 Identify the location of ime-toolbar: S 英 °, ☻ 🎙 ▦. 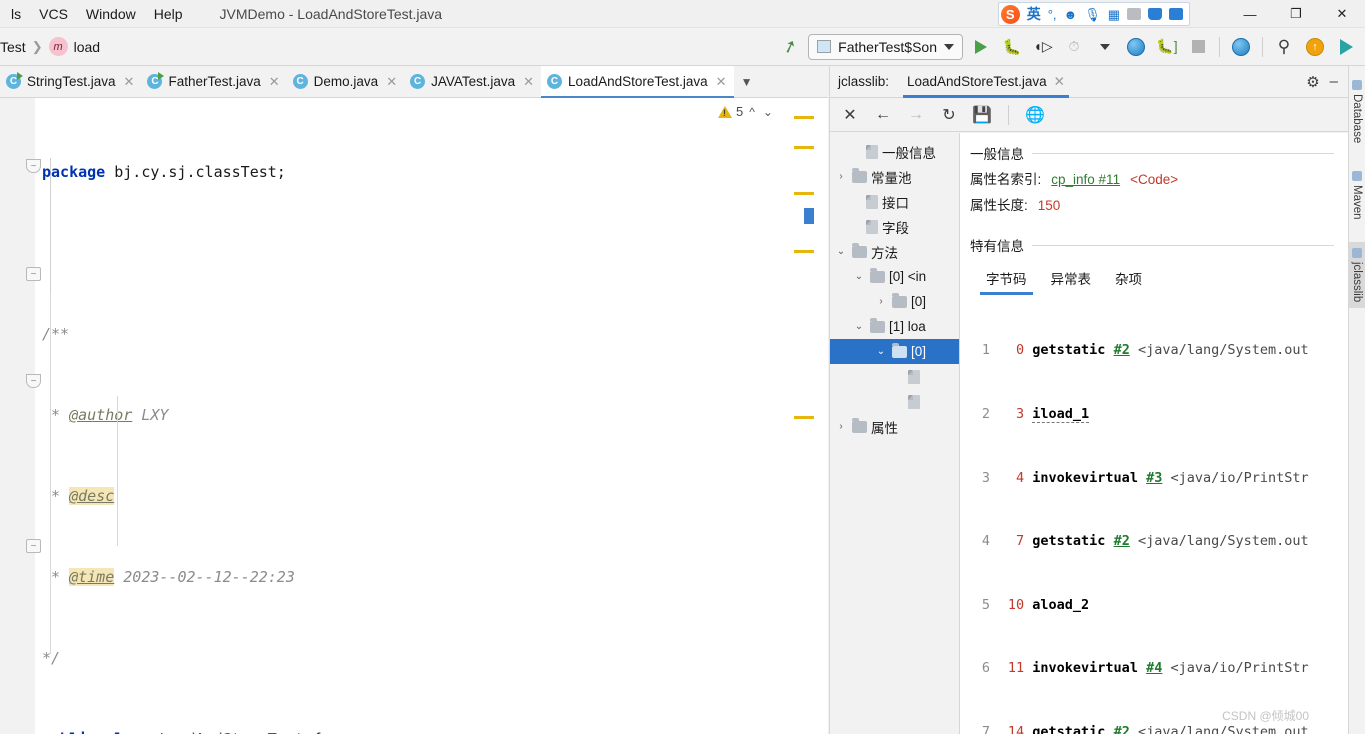
(1093, 14).